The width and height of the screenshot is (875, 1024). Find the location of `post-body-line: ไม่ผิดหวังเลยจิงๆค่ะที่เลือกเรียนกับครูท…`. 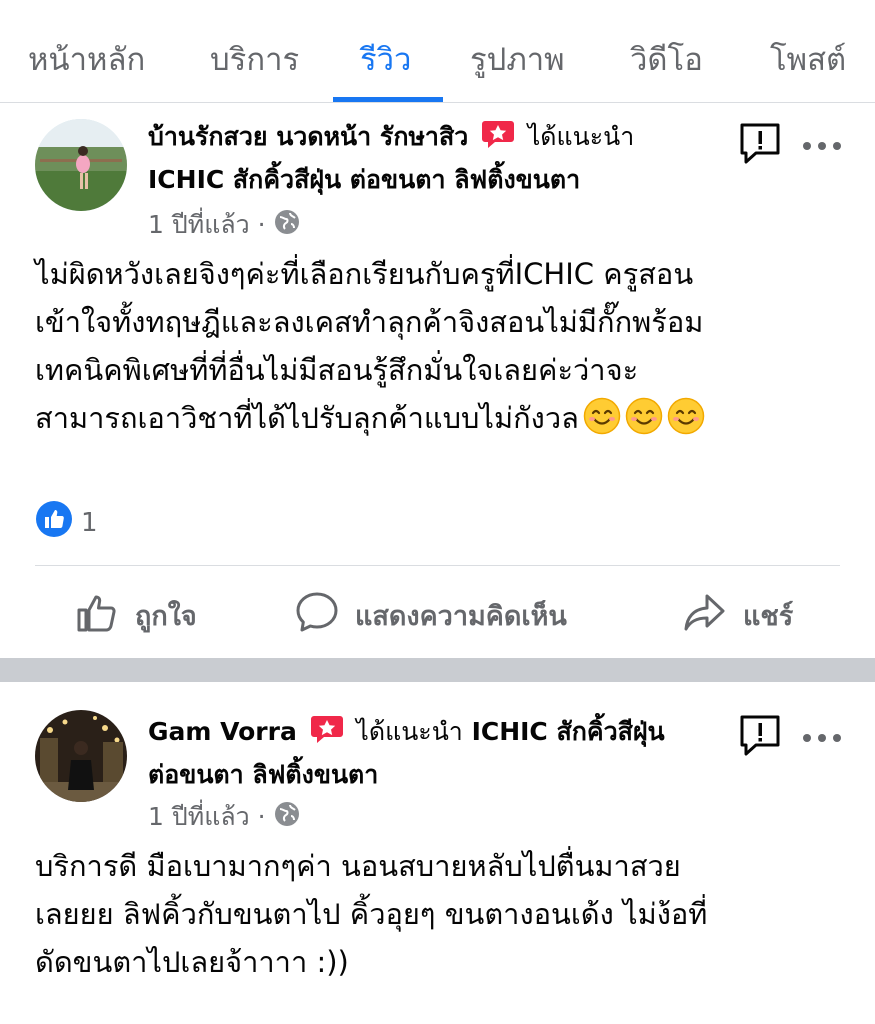

post-body-line: ไม่ผิดหวังเลยจิงๆค่ะที่เลือกเรียนกับครูท… is located at coordinates (364, 274).